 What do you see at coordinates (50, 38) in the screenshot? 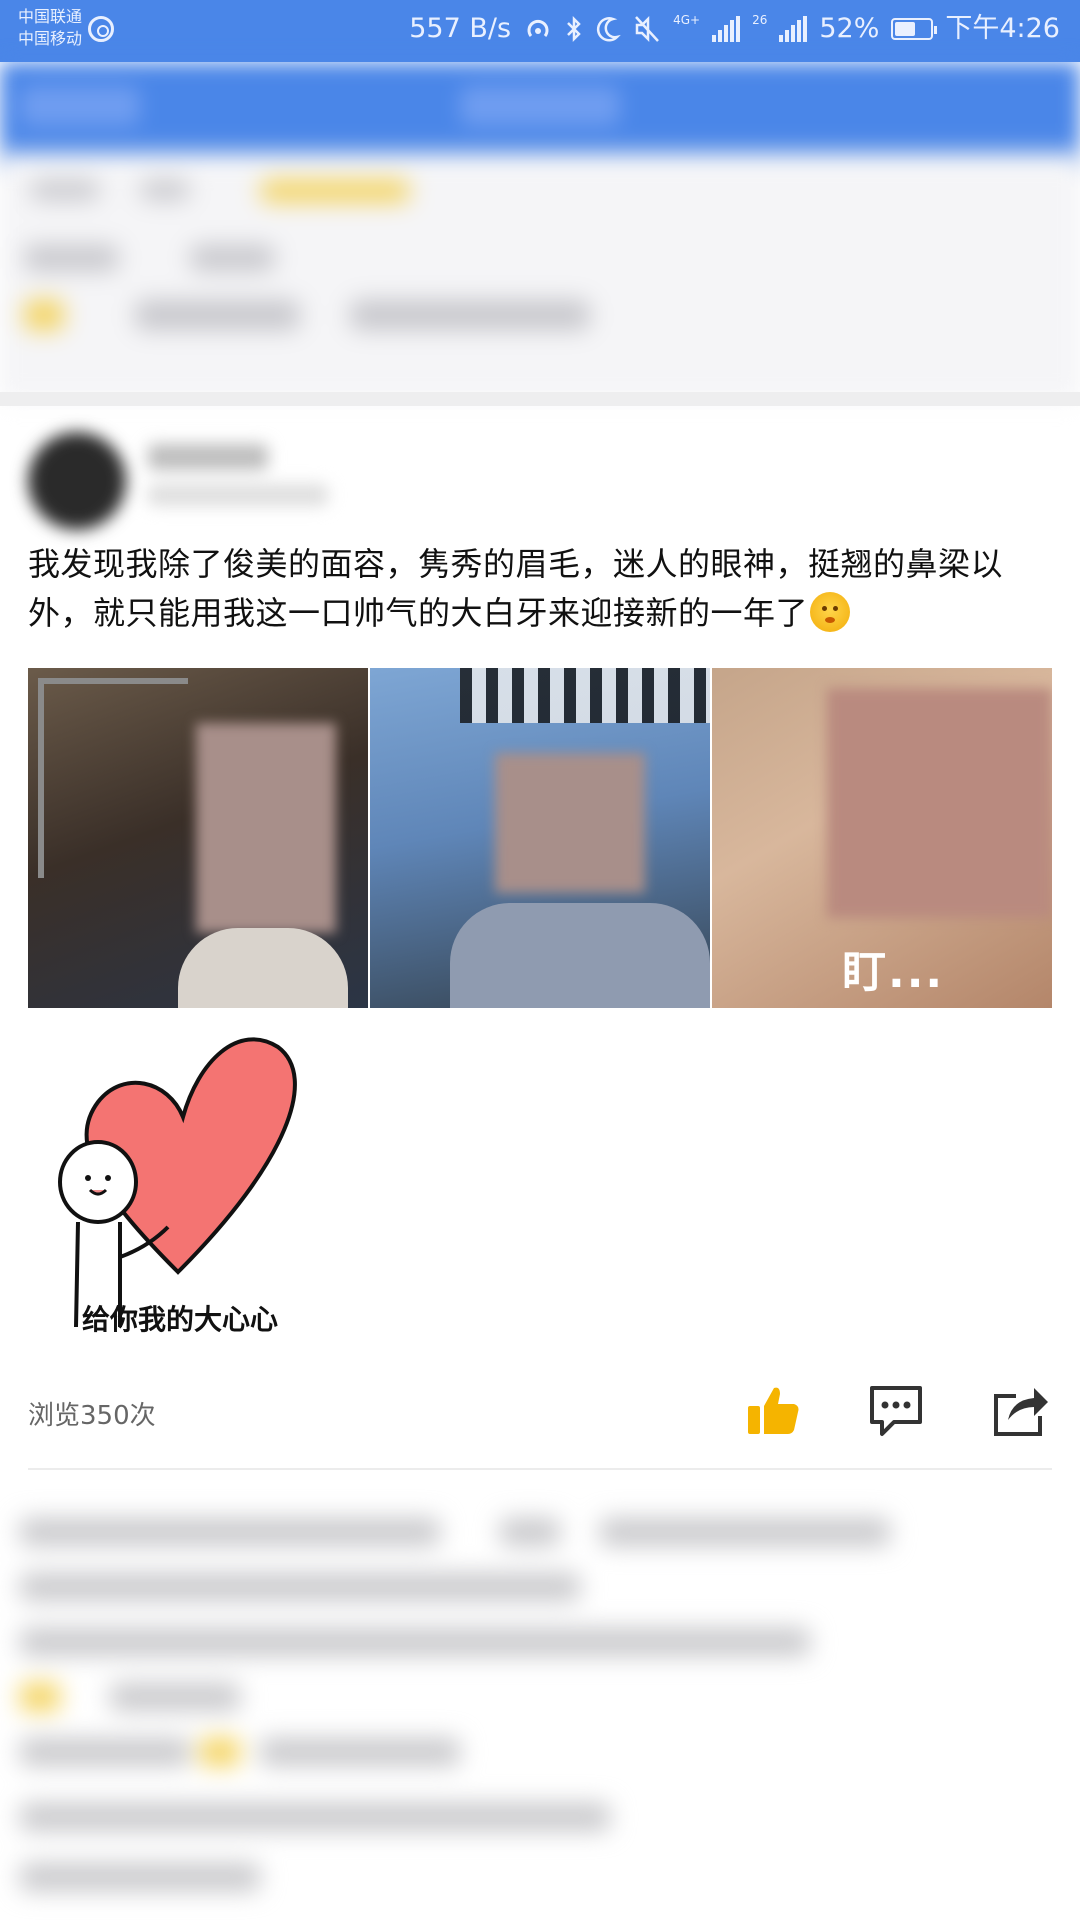
I see `carrier-2: 中国移动` at bounding box center [50, 38].